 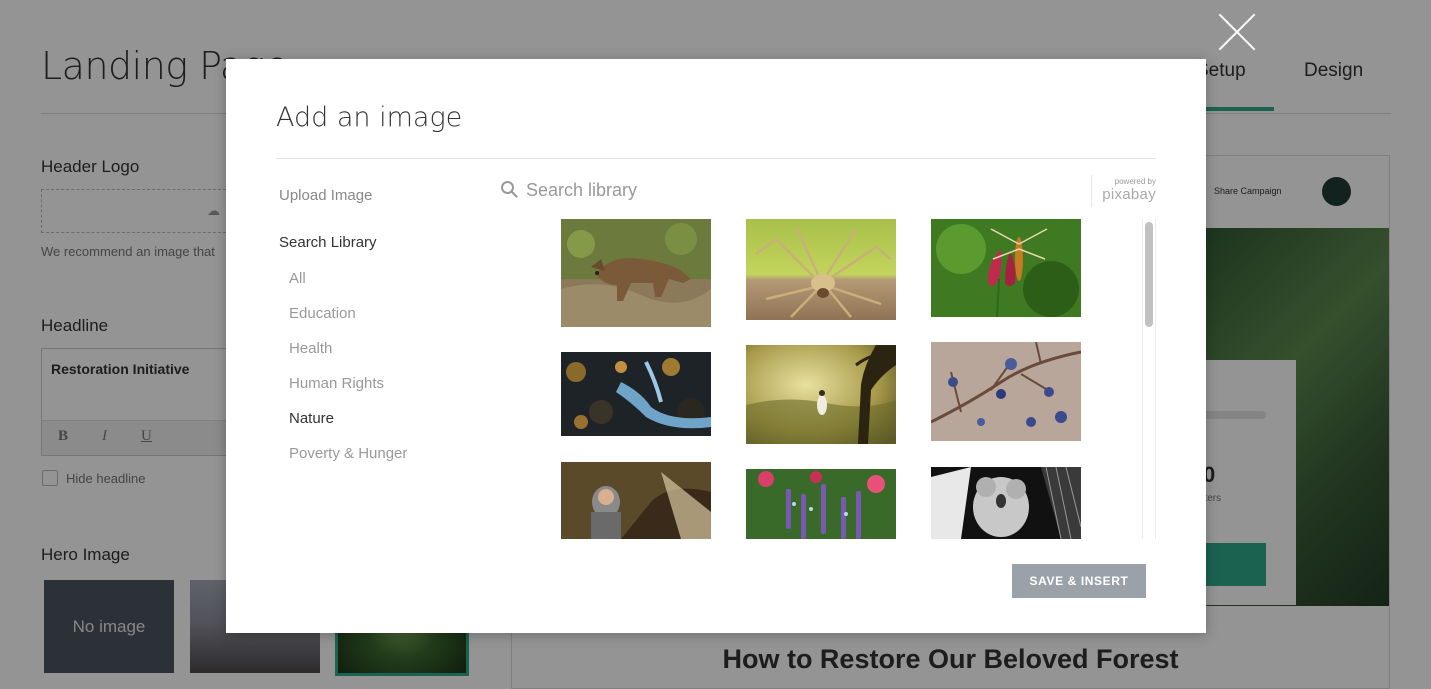 What do you see at coordinates (716, 158) in the screenshot?
I see `modal-divider` at bounding box center [716, 158].